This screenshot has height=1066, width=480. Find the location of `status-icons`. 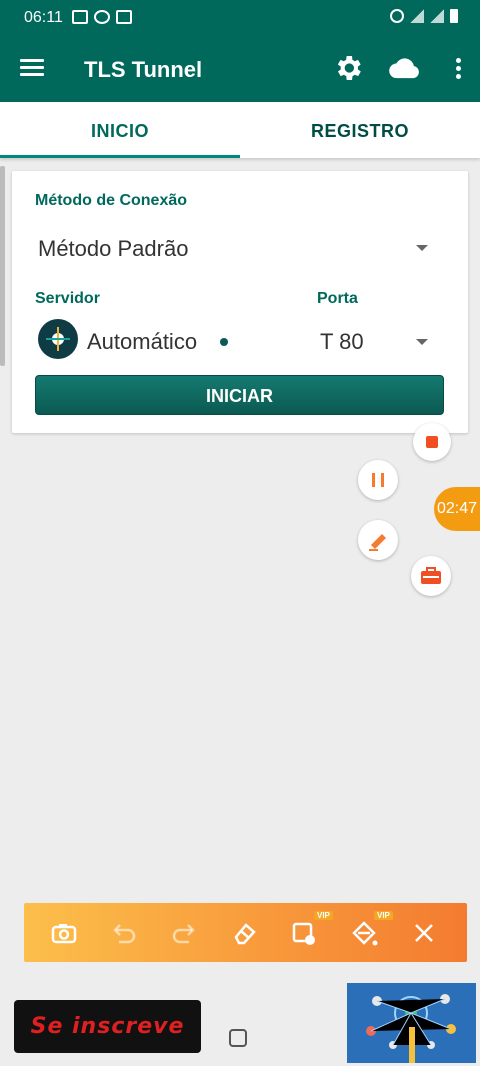

status-icons is located at coordinates (424, 16).